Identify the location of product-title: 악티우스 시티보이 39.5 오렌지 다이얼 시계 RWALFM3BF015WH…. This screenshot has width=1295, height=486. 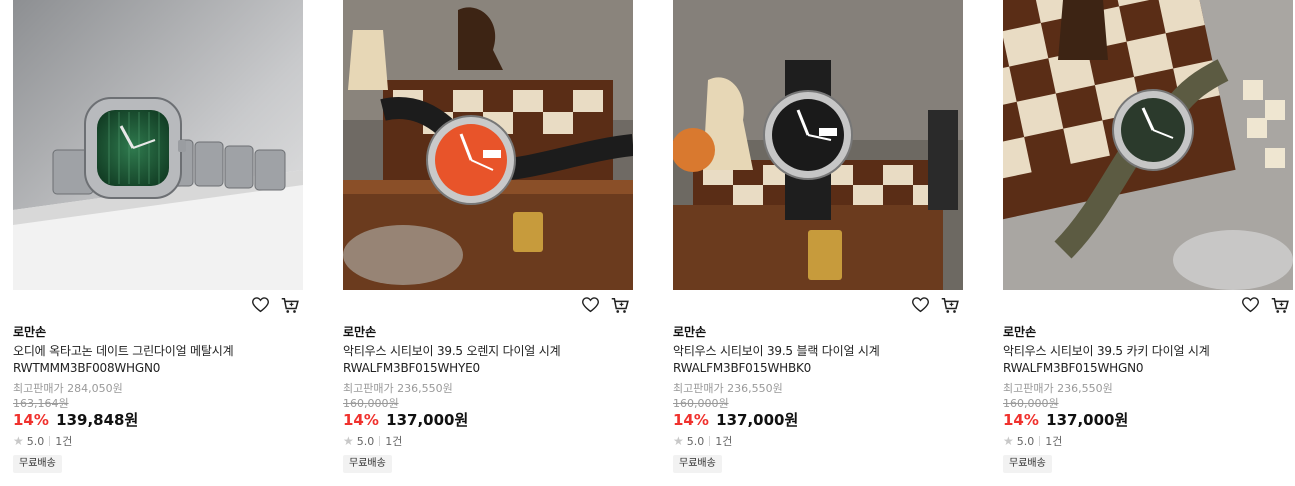
(483, 360).